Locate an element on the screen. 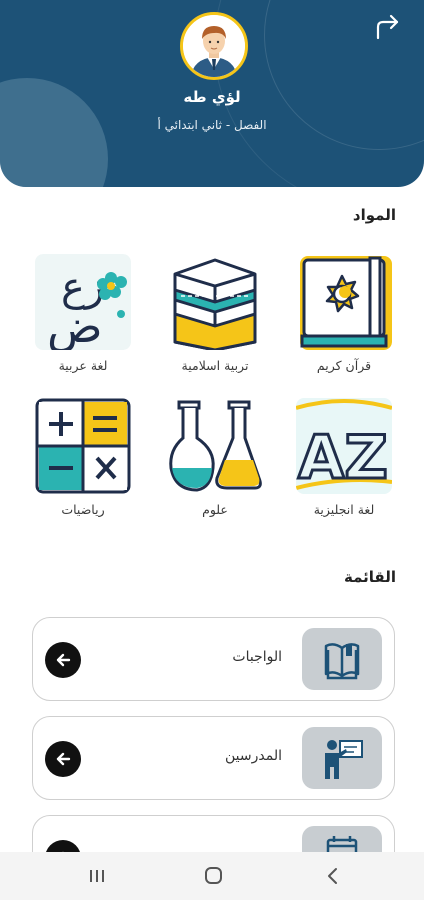 This screenshot has width=424, height=900. arabic-letters-icon: زع ض is located at coordinates (83, 302).